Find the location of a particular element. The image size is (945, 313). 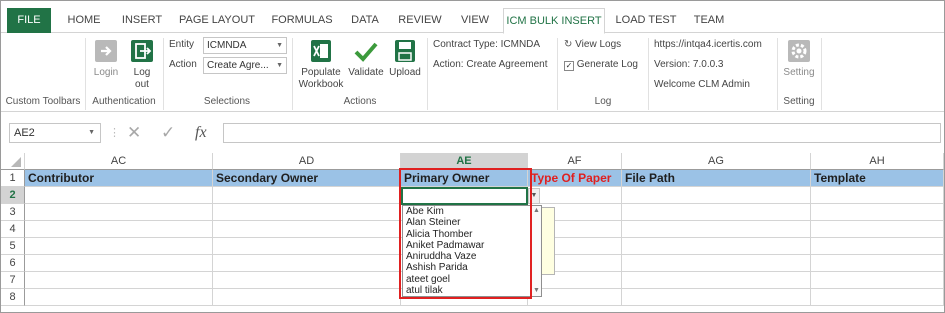

enter-icon: ✓ is located at coordinates (168, 133).